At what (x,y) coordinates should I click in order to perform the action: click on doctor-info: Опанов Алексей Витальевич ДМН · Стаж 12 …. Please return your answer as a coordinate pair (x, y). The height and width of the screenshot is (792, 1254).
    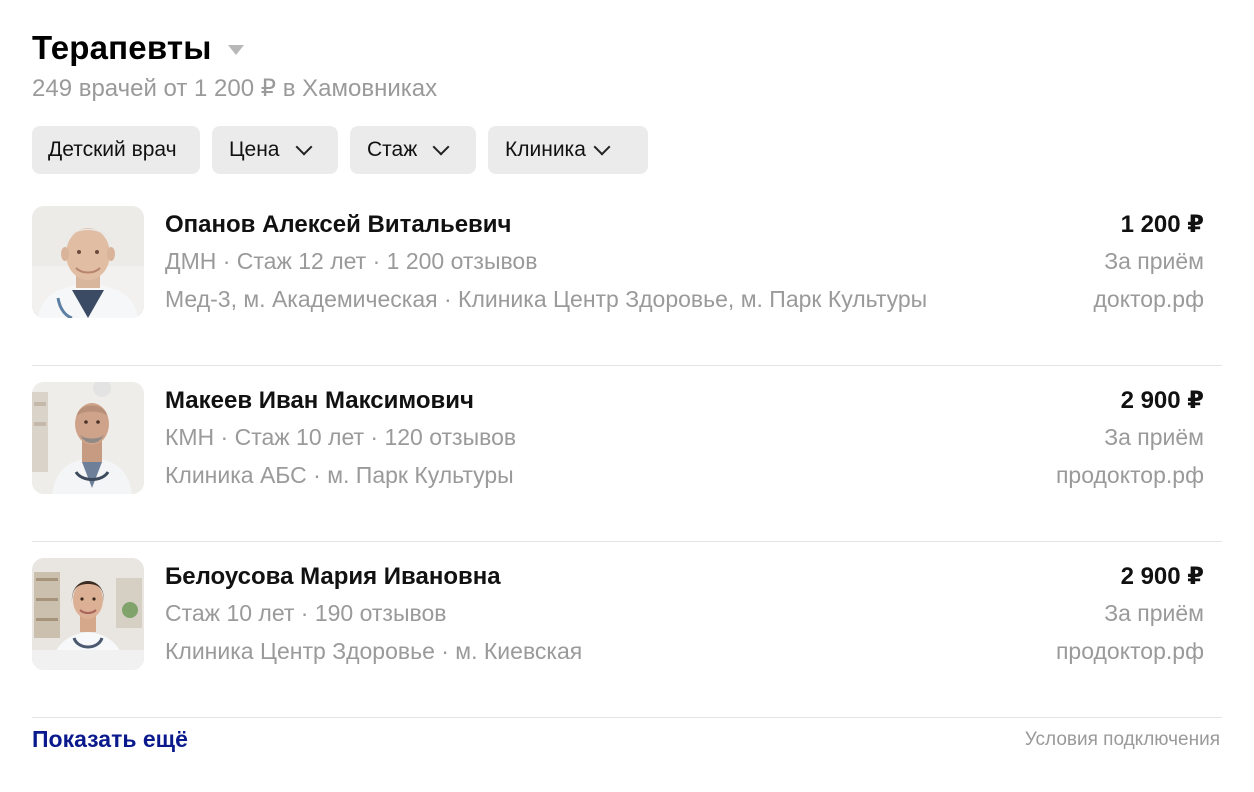
    Looking at the image, I should click on (546, 263).